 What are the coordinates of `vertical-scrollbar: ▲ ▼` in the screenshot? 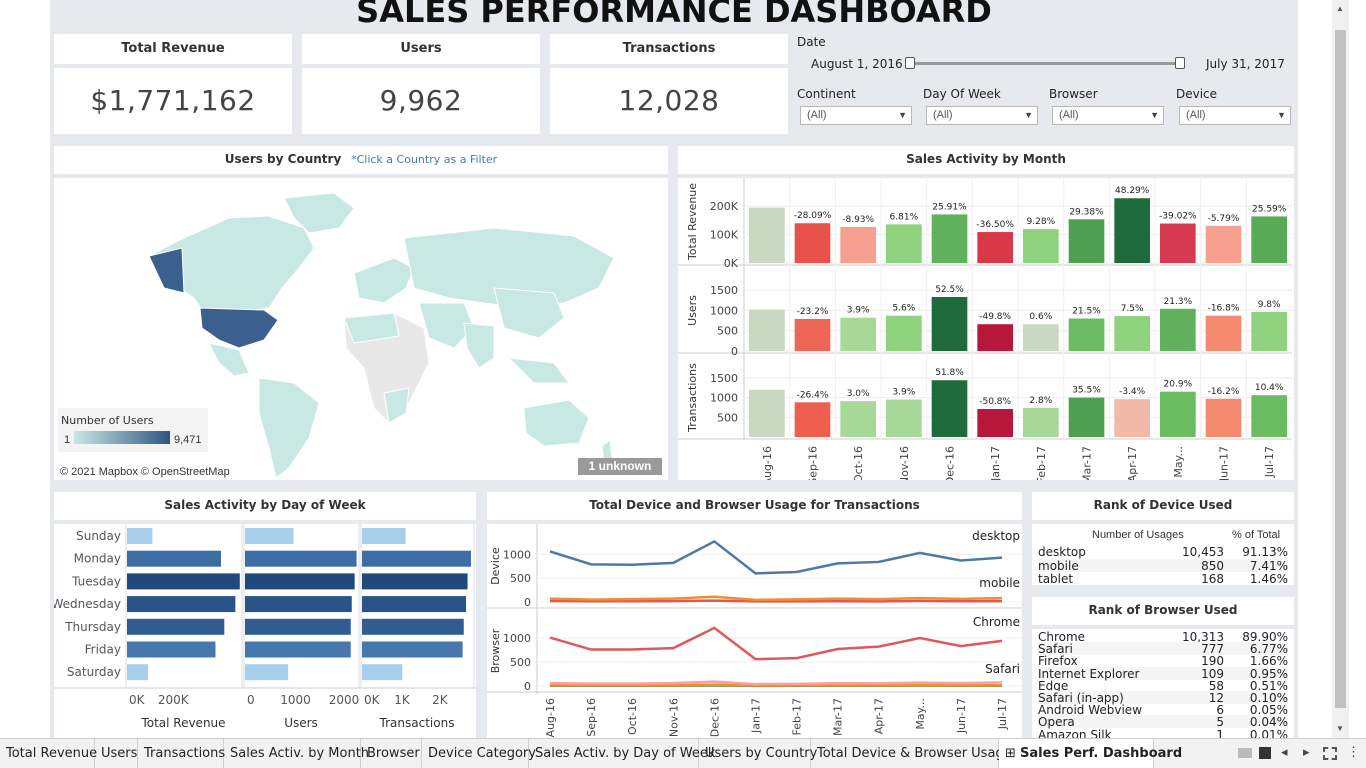 It's located at (1340, 369).